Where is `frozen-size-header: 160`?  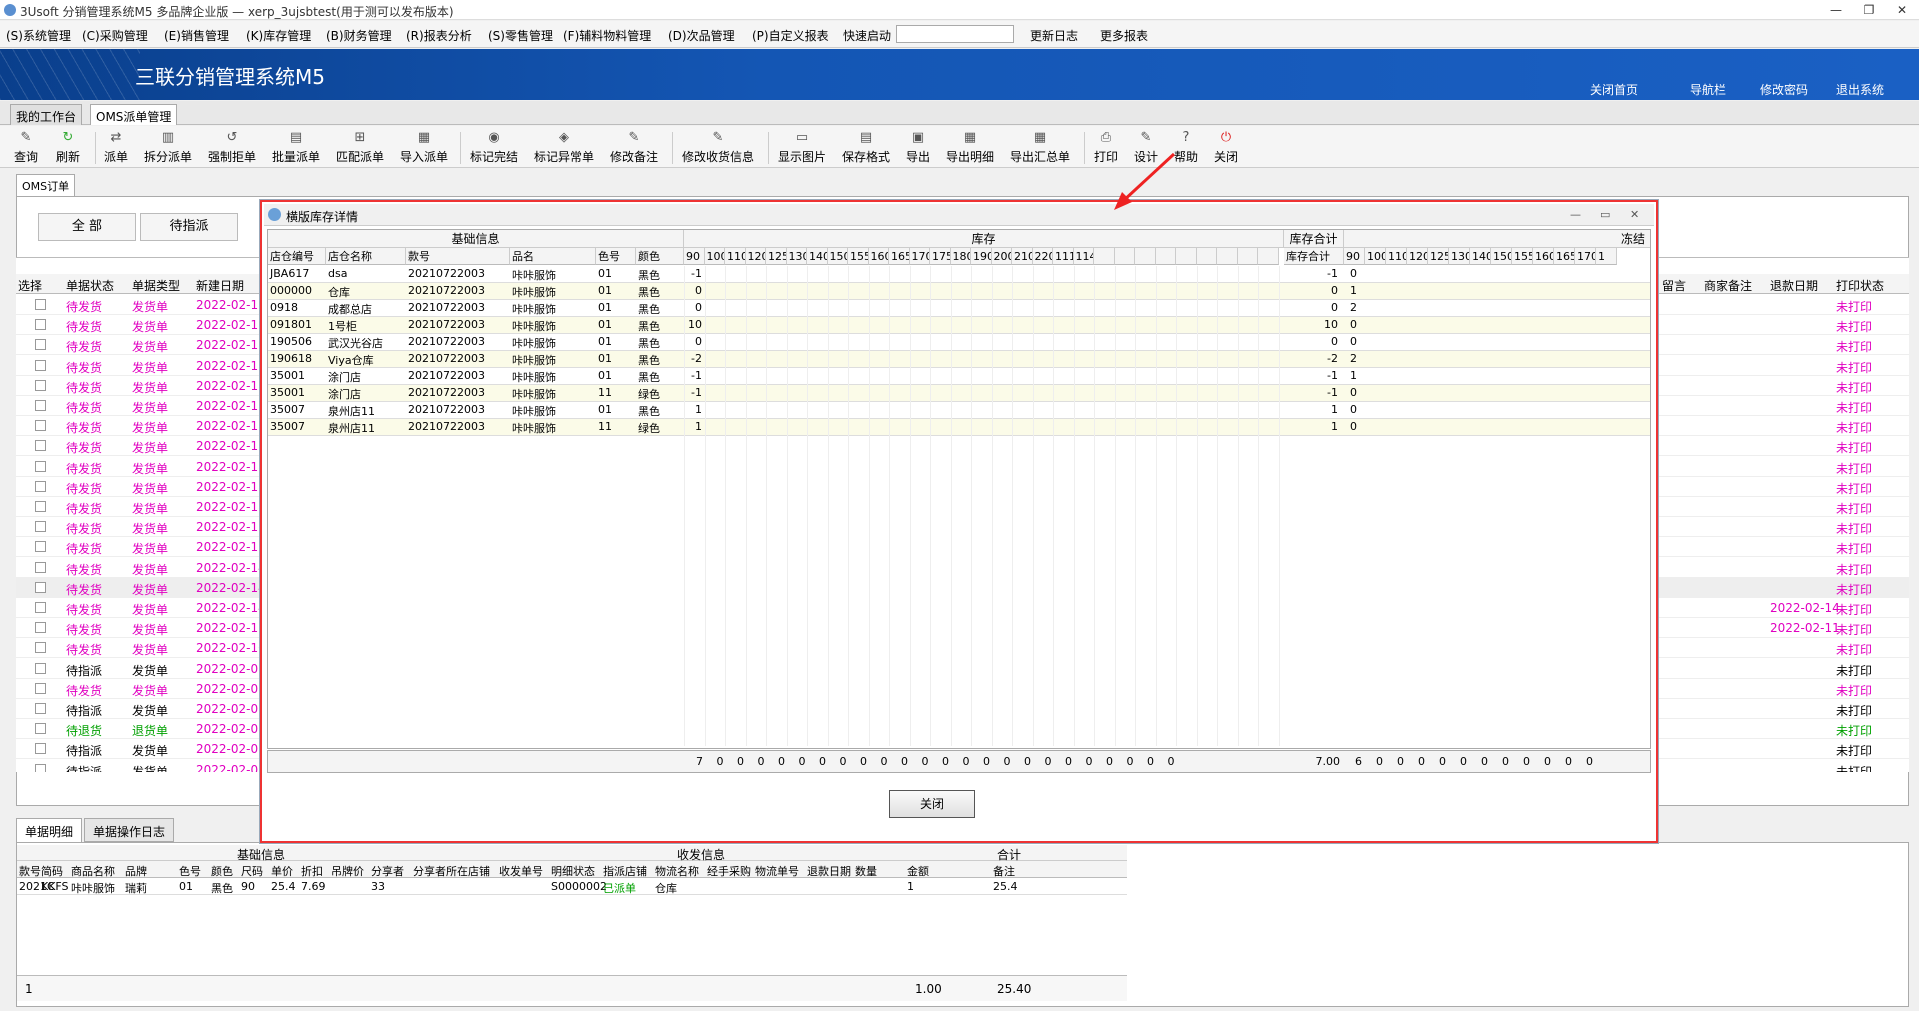 frozen-size-header: 160 is located at coordinates (1543, 256).